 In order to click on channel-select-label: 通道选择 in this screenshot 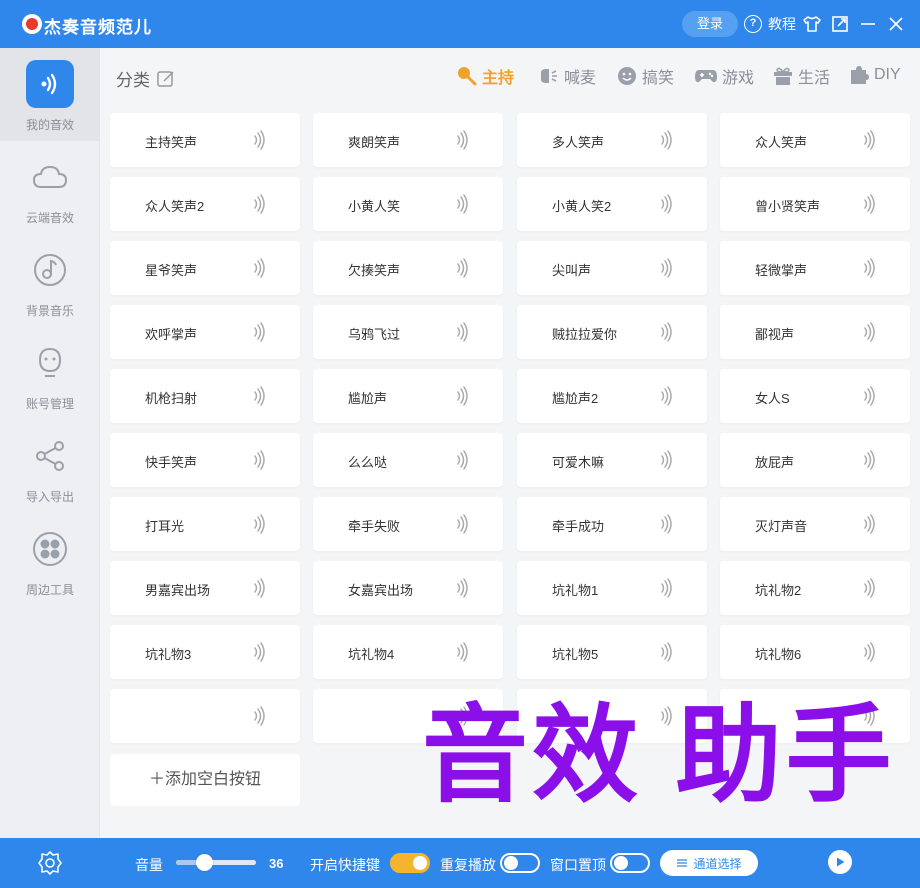, I will do `click(717, 863)`.